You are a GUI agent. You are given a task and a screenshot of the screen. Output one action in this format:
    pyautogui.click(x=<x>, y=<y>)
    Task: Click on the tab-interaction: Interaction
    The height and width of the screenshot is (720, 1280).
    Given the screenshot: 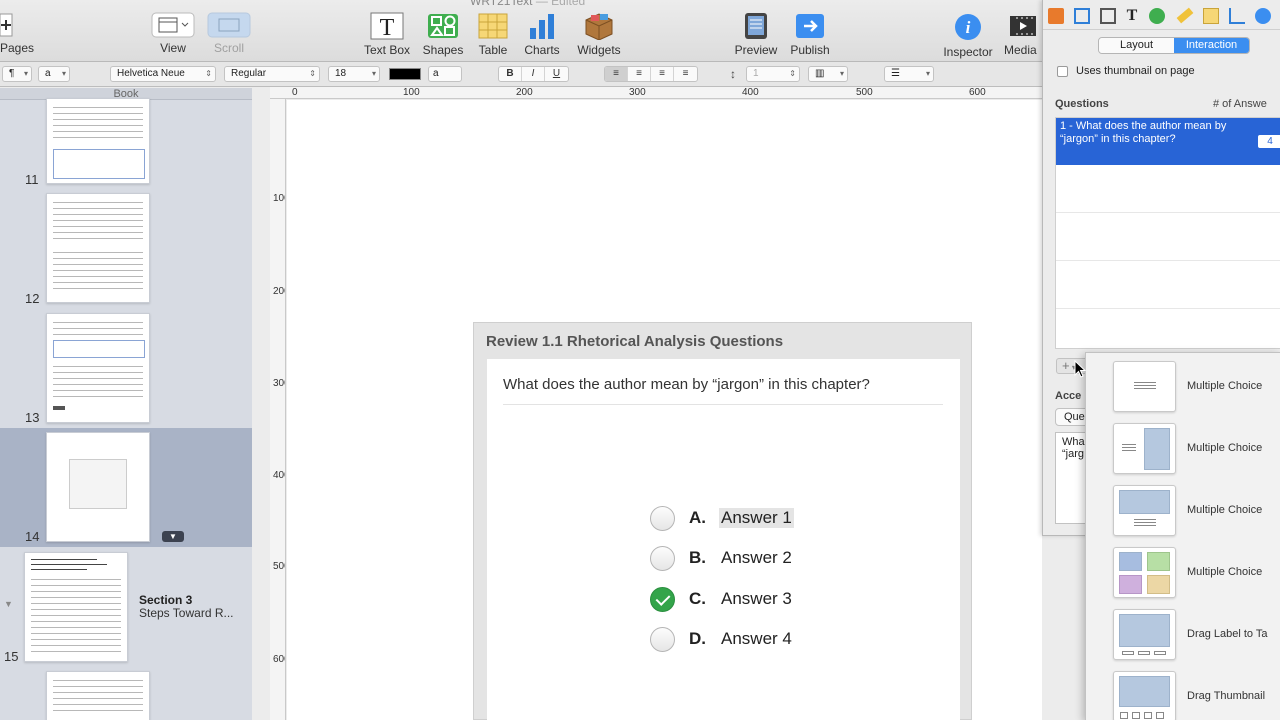 What is the action you would take?
    pyautogui.click(x=1211, y=45)
    